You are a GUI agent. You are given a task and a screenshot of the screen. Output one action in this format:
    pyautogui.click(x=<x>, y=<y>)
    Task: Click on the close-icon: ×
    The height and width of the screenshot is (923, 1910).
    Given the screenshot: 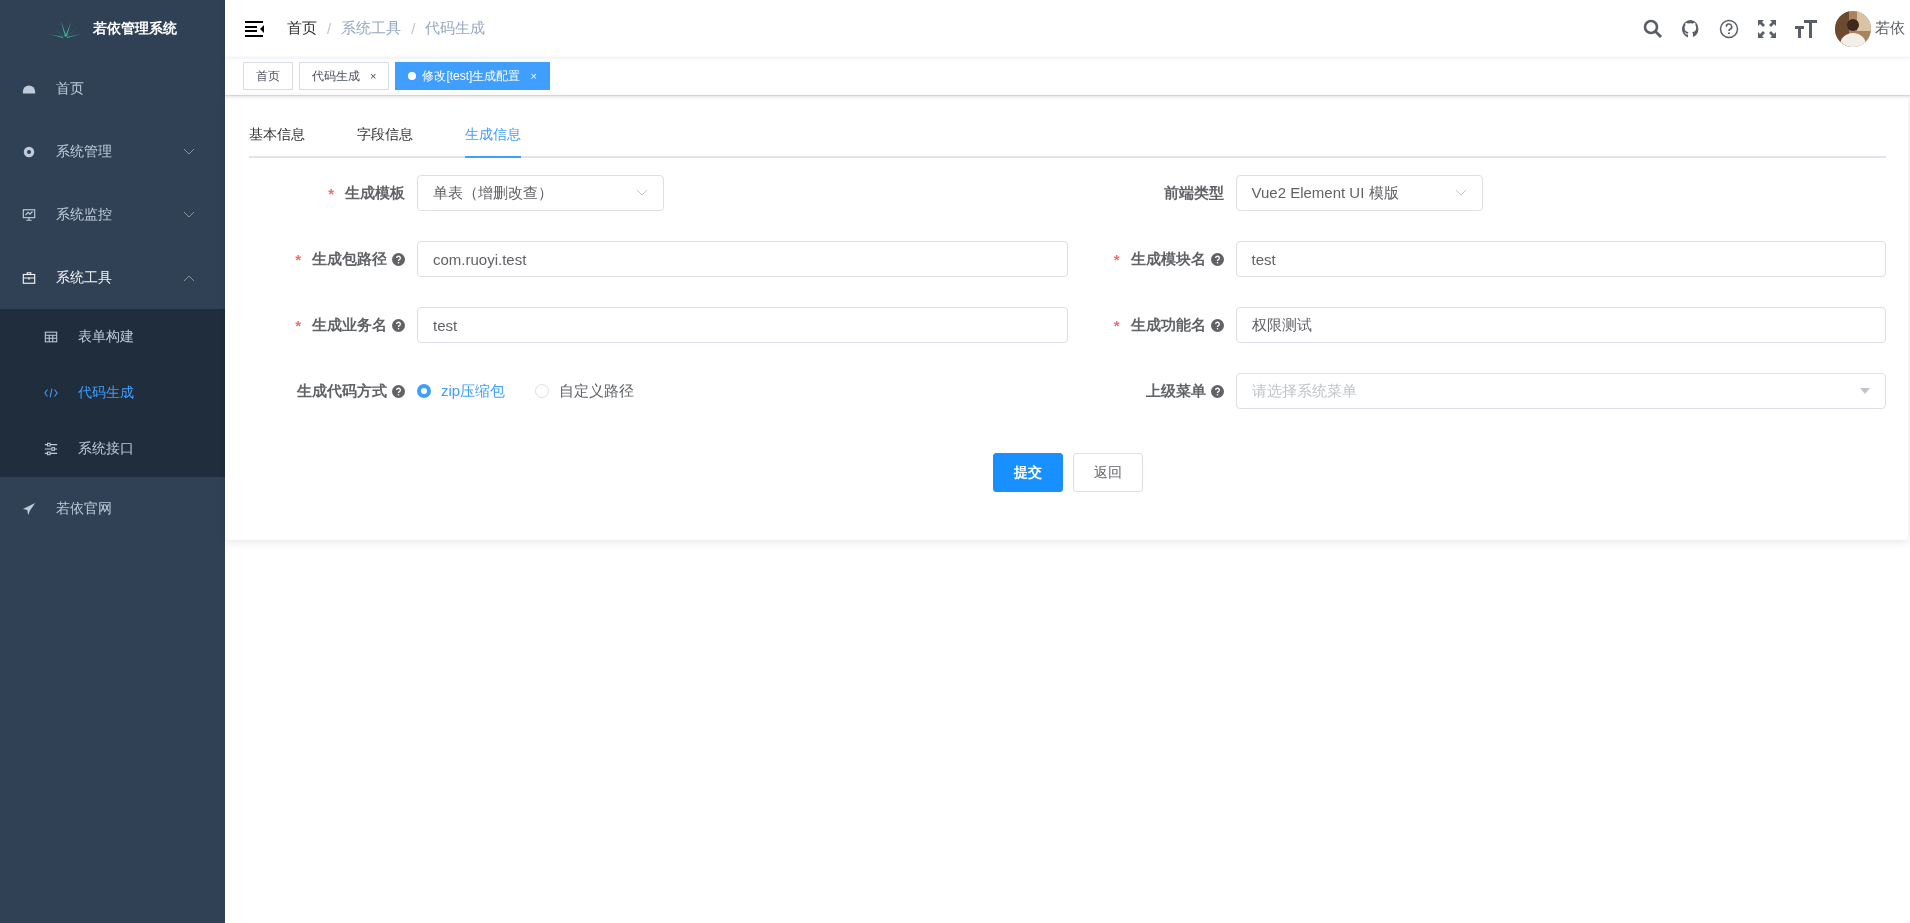 What is the action you would take?
    pyautogui.click(x=373, y=76)
    